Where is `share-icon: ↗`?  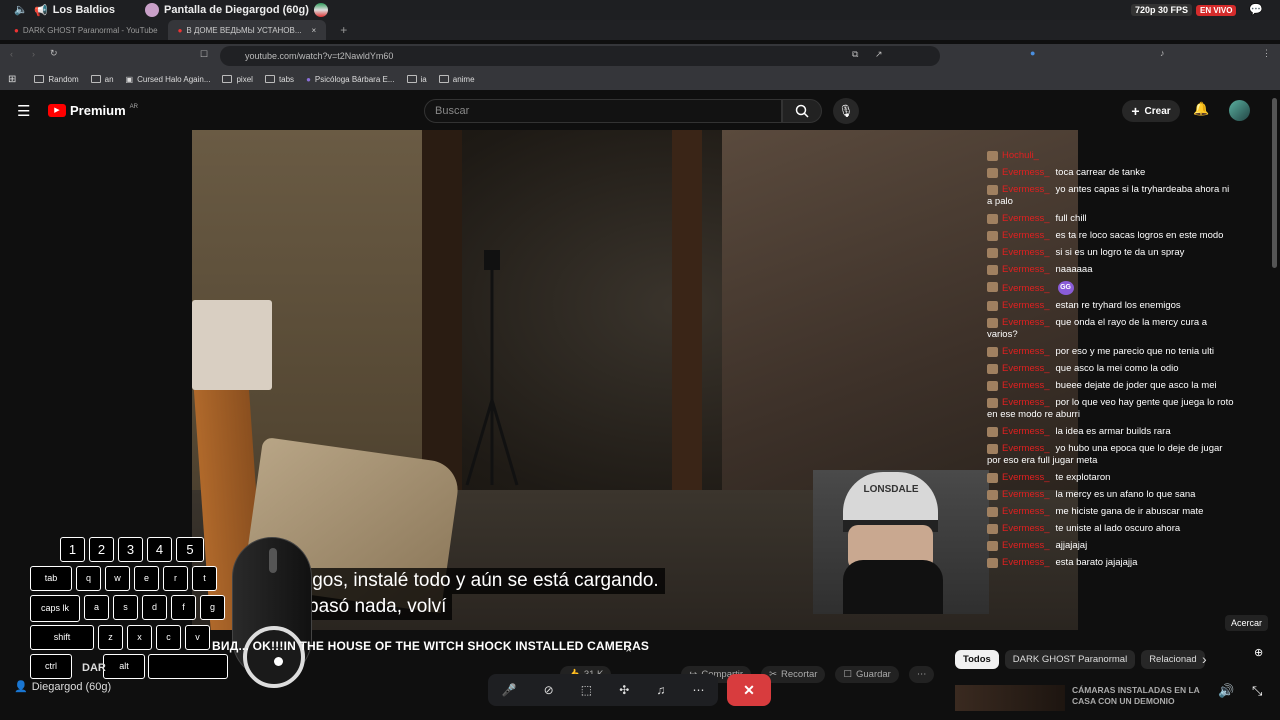 share-icon: ↗ is located at coordinates (879, 54).